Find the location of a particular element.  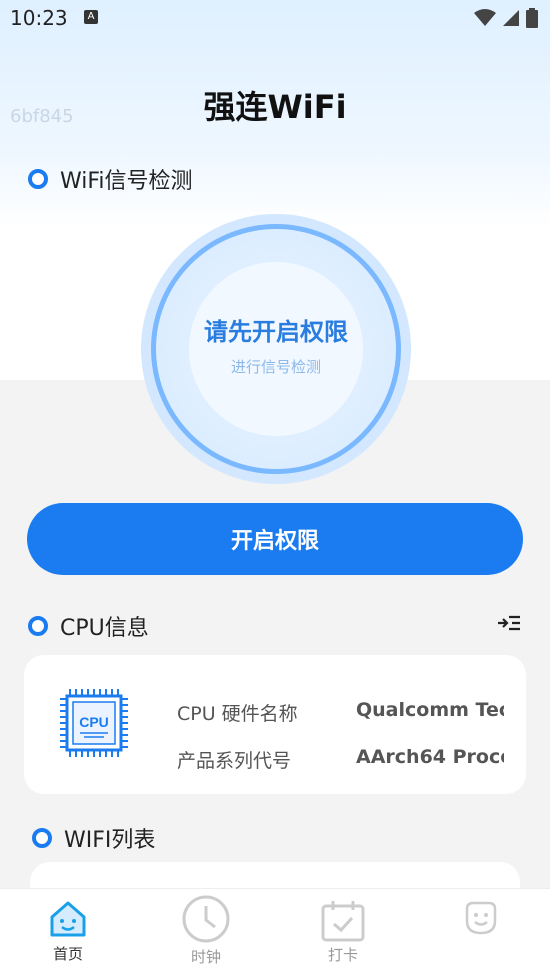

section-wifi-signal: WiFi信号检测 is located at coordinates (110, 179).